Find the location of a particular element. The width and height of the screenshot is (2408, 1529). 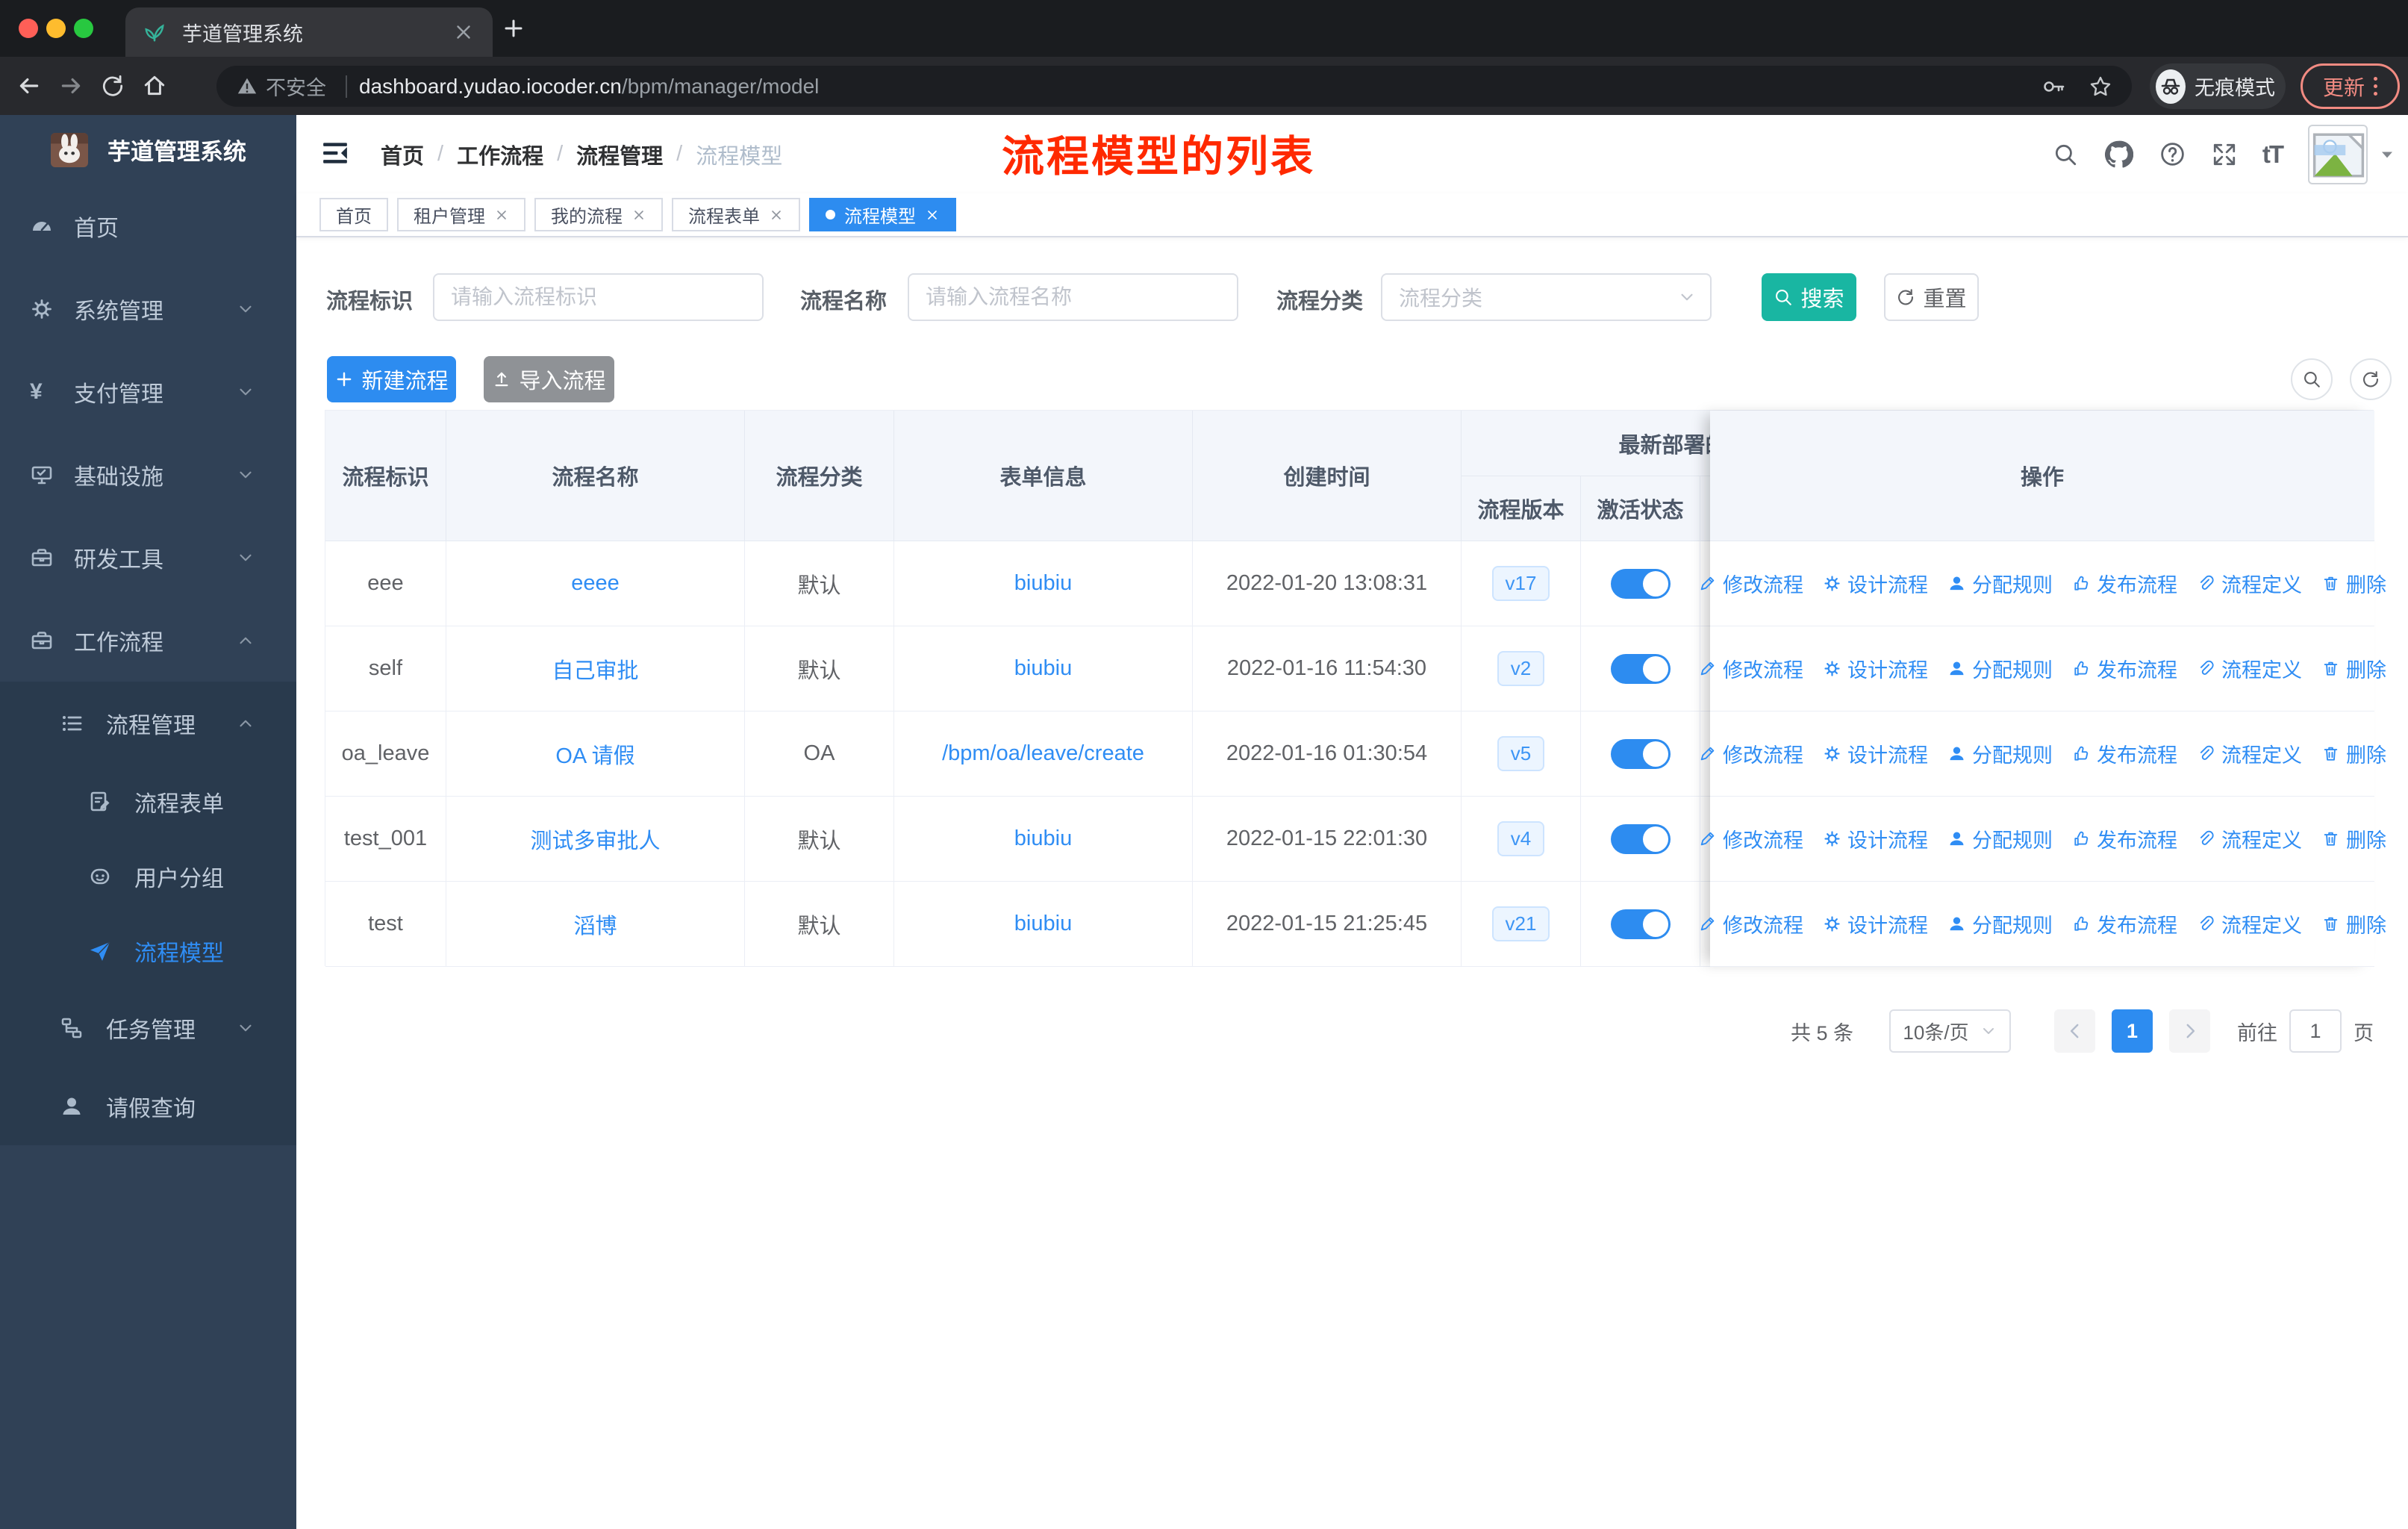

form-link: /bpm/oa/leave/create is located at coordinates (1043, 754).